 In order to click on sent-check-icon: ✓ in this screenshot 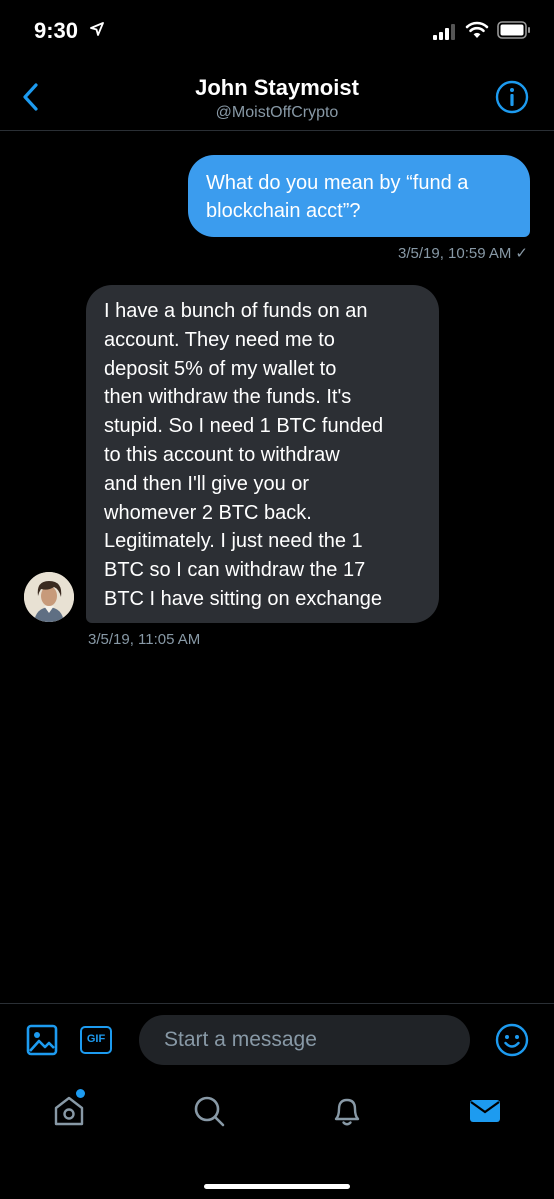, I will do `click(521, 253)`.